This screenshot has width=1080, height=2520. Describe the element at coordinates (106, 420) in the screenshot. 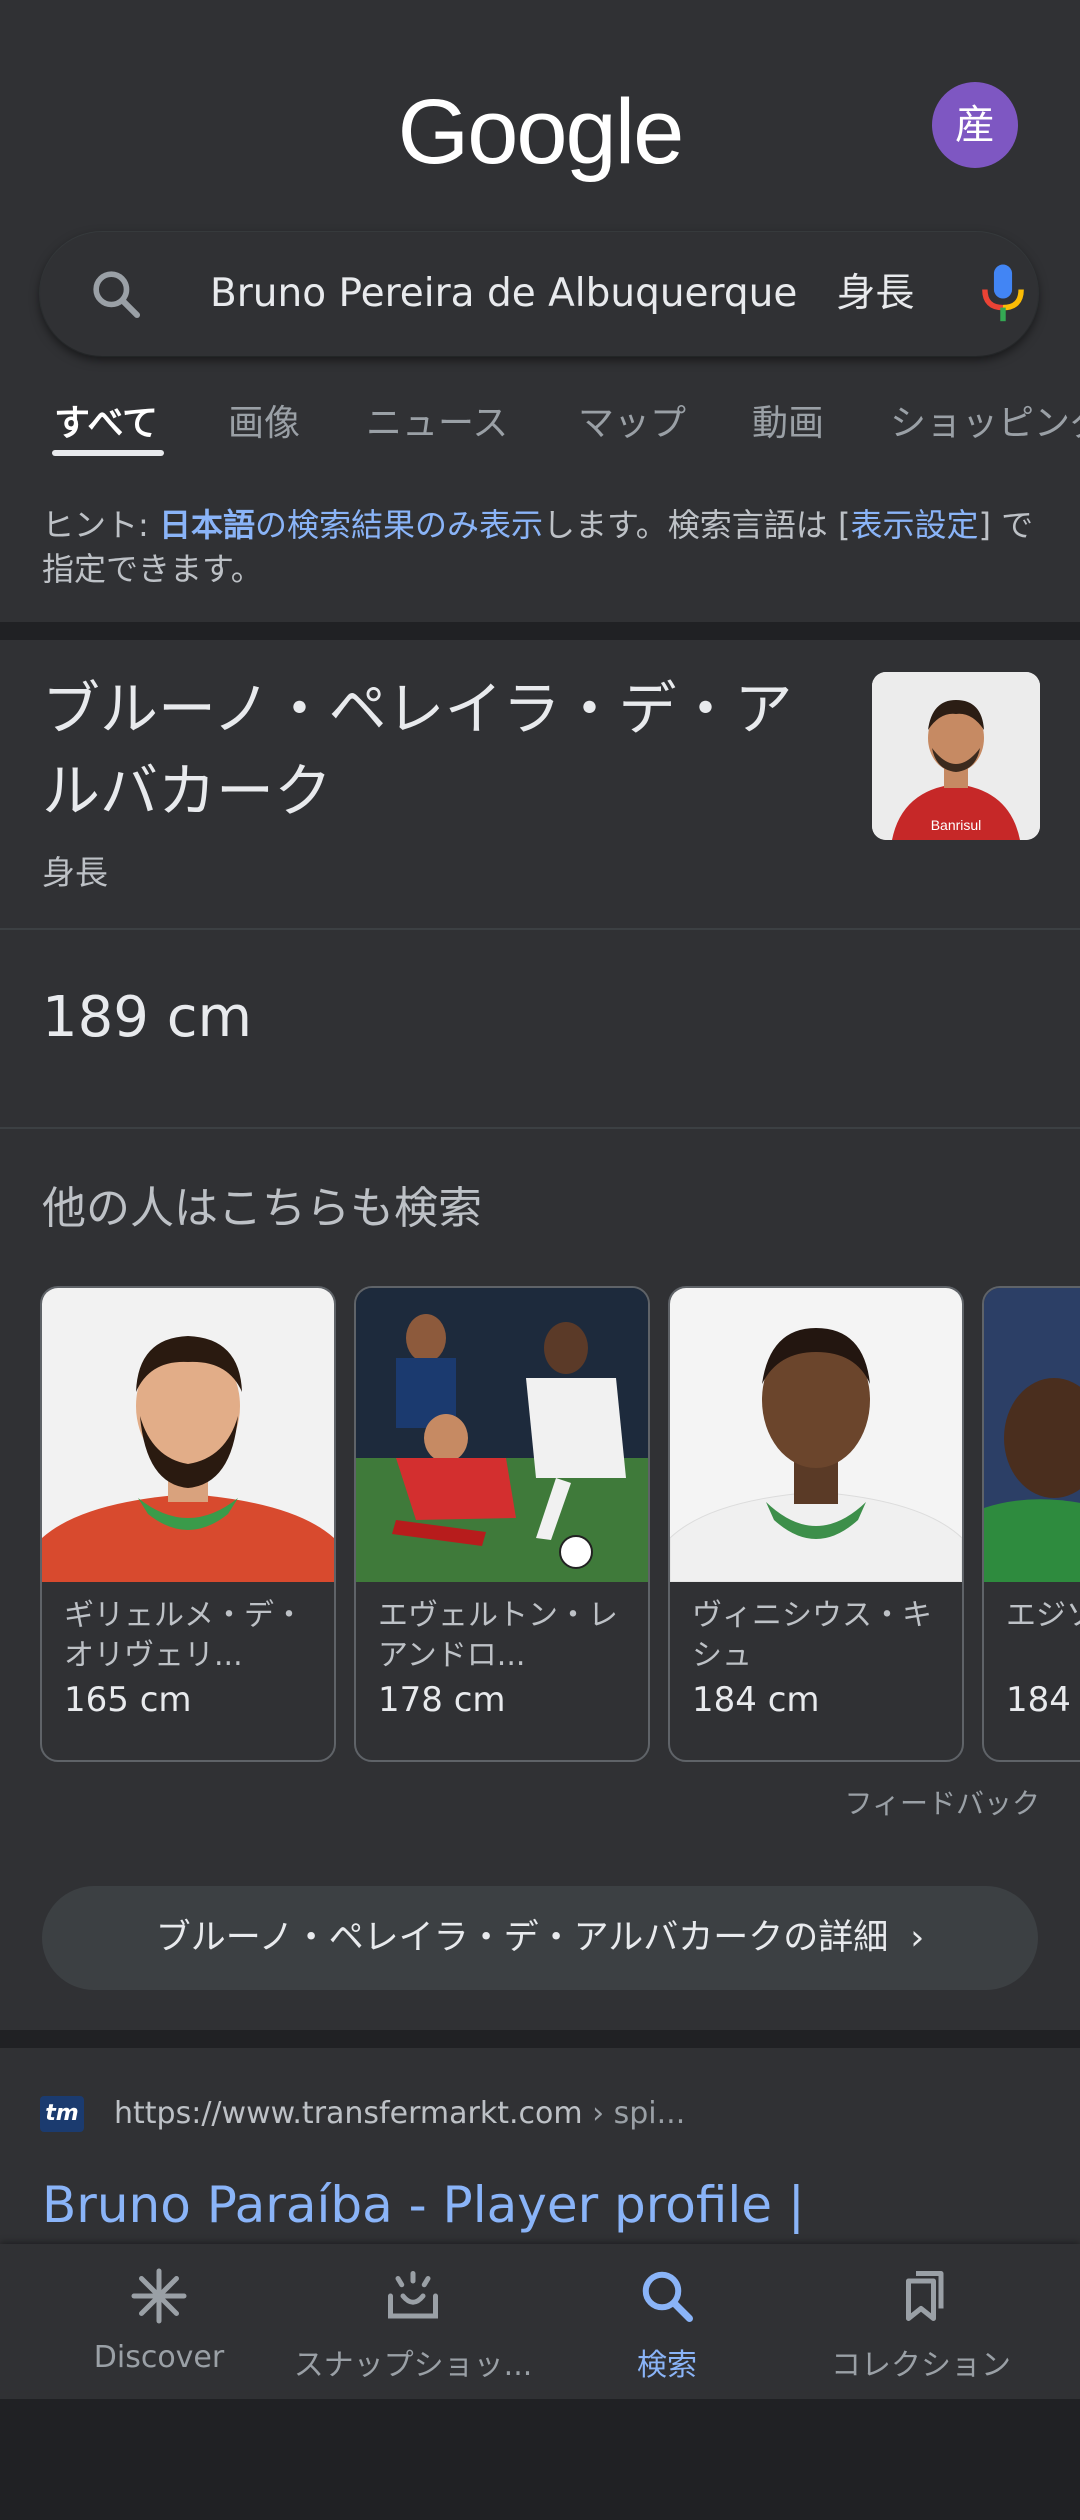

I see `tab-all: すべて` at that location.